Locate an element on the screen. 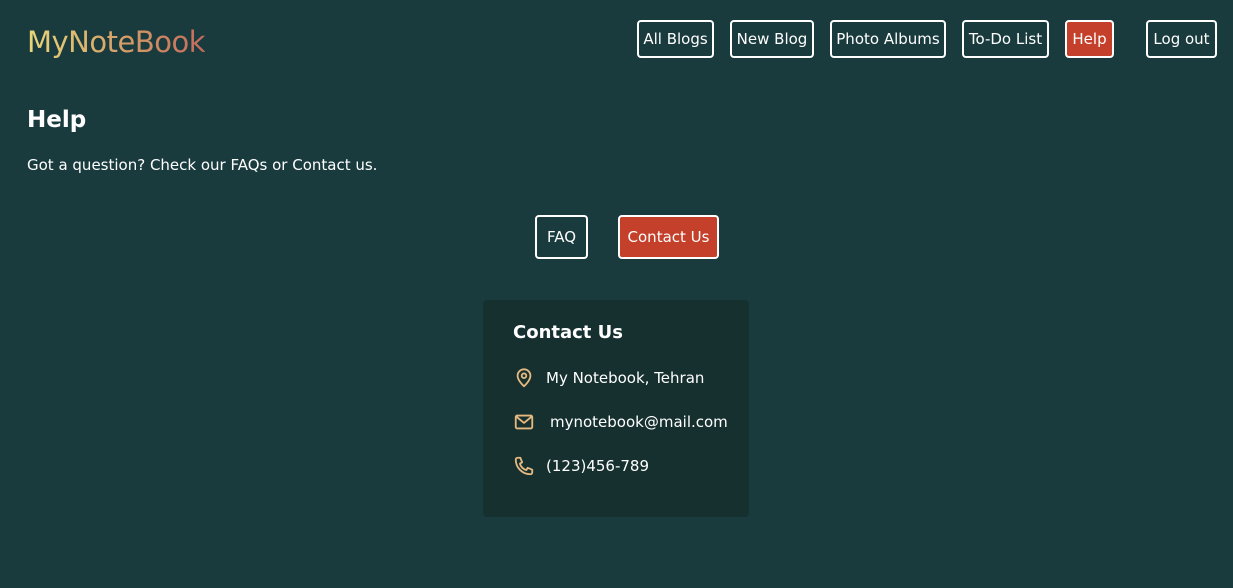  contact-address-row: My Notebook, Tehran is located at coordinates (608, 378).